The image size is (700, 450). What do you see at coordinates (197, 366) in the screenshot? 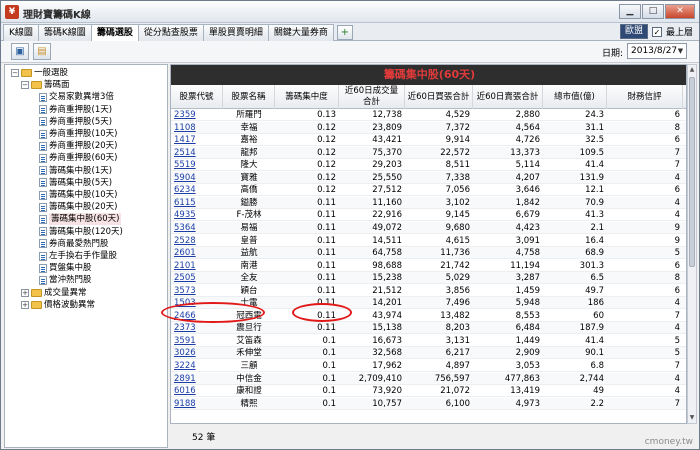
I see `stock-code-link: 3224` at bounding box center [197, 366].